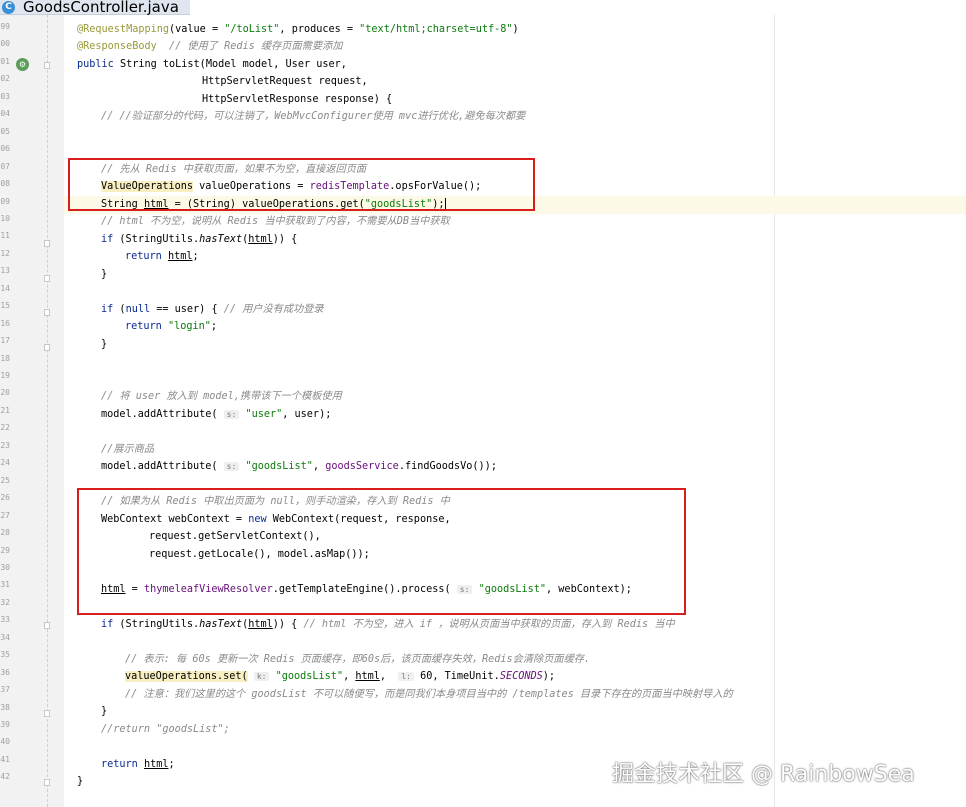 Image resolution: width=966 pixels, height=807 pixels. I want to click on line-number: 42, so click(5, 777).